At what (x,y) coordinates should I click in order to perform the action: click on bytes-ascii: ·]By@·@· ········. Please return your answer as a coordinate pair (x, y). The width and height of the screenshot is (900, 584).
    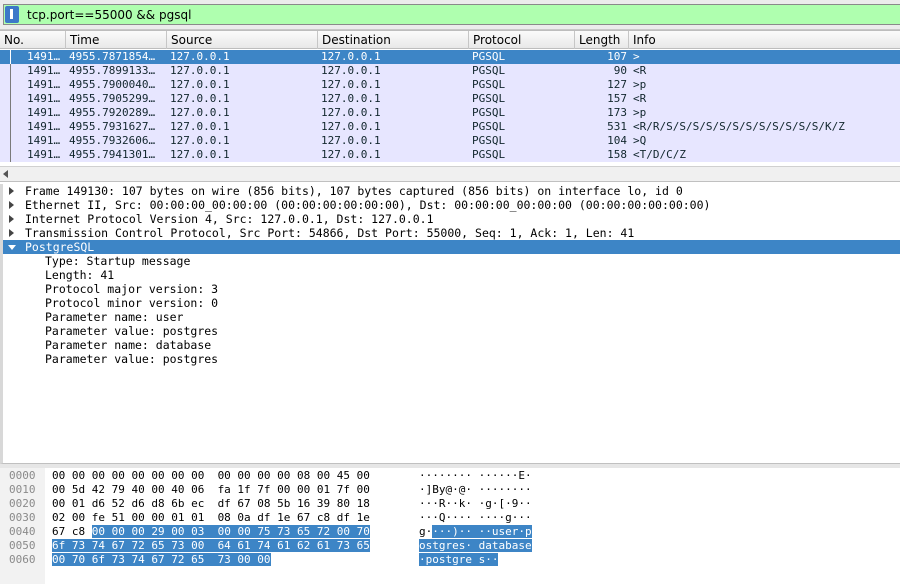
    Looking at the image, I should click on (475, 490).